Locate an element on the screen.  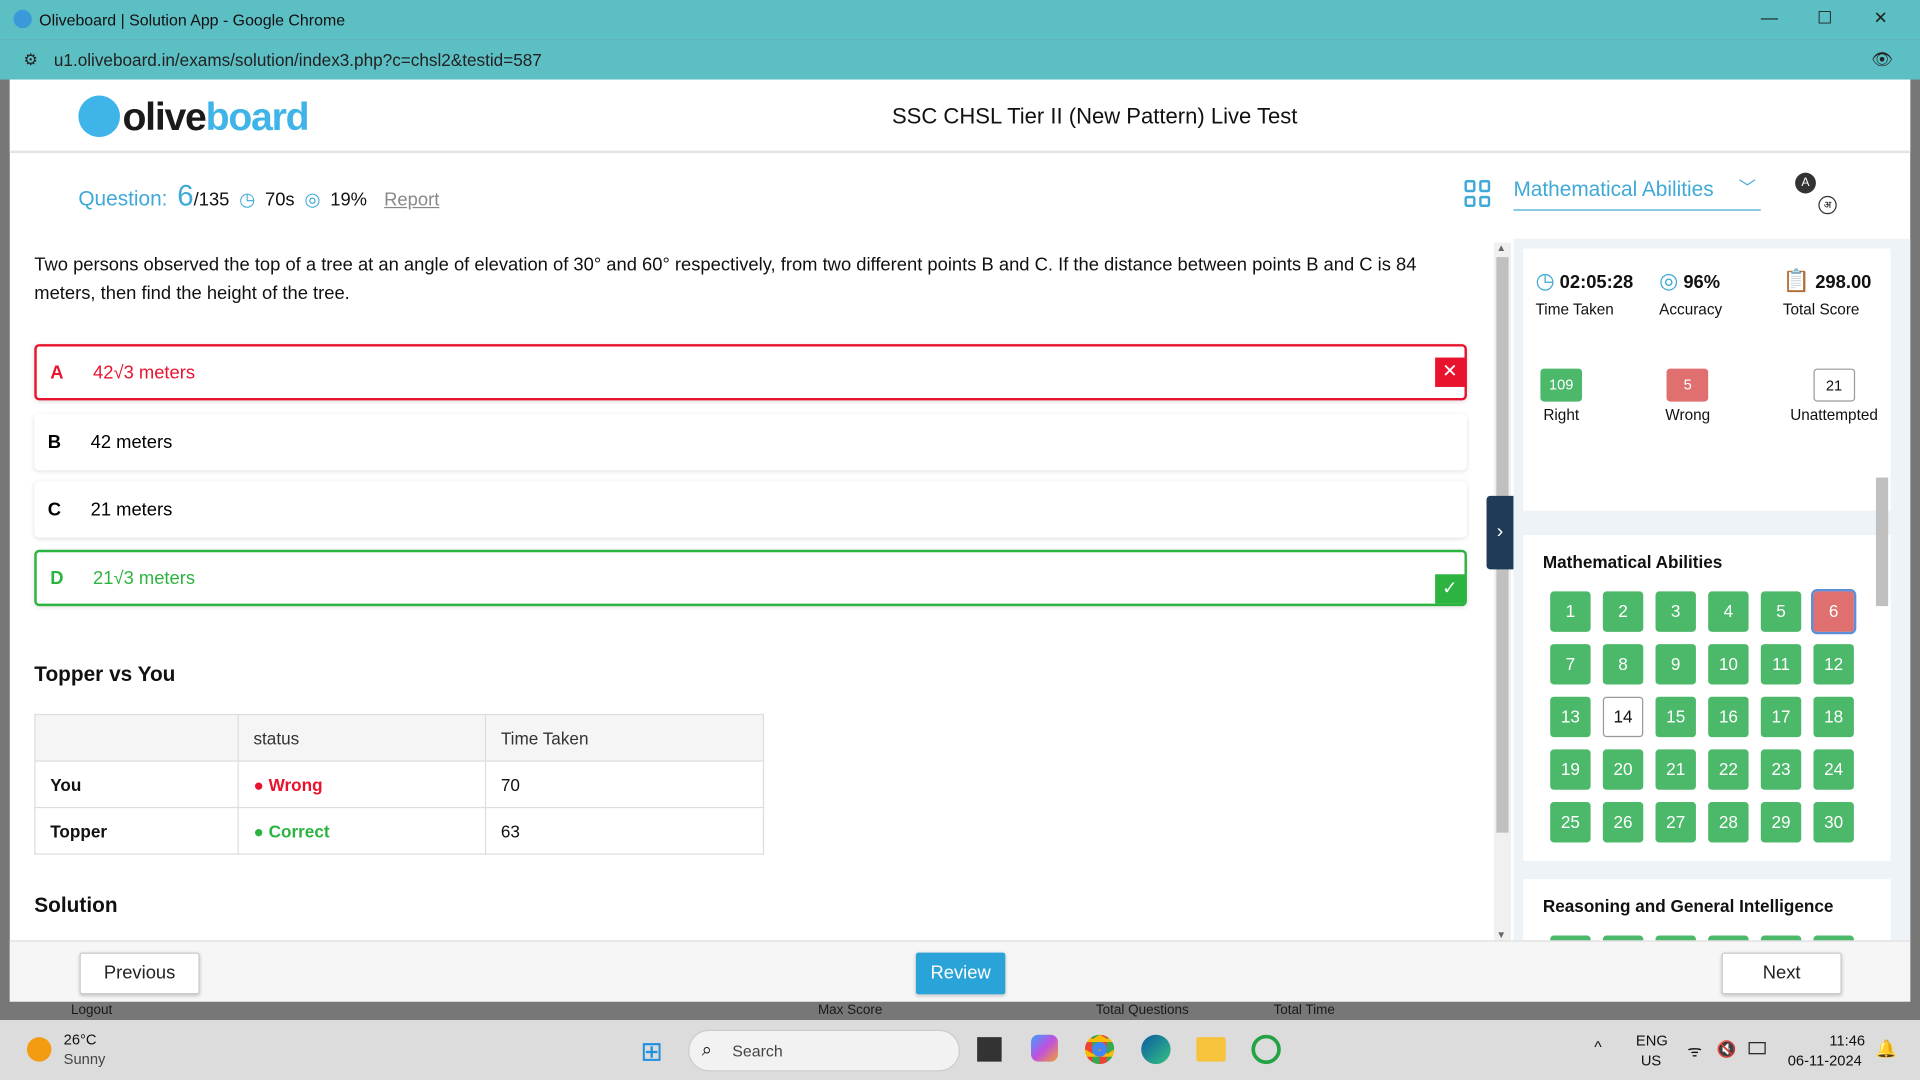
chrome-icon is located at coordinates (1099, 1049).